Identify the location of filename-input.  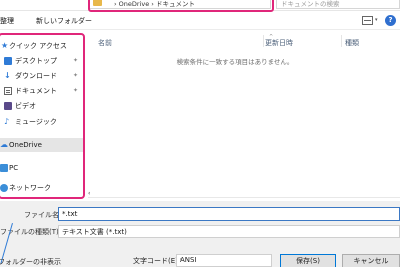
(229, 214).